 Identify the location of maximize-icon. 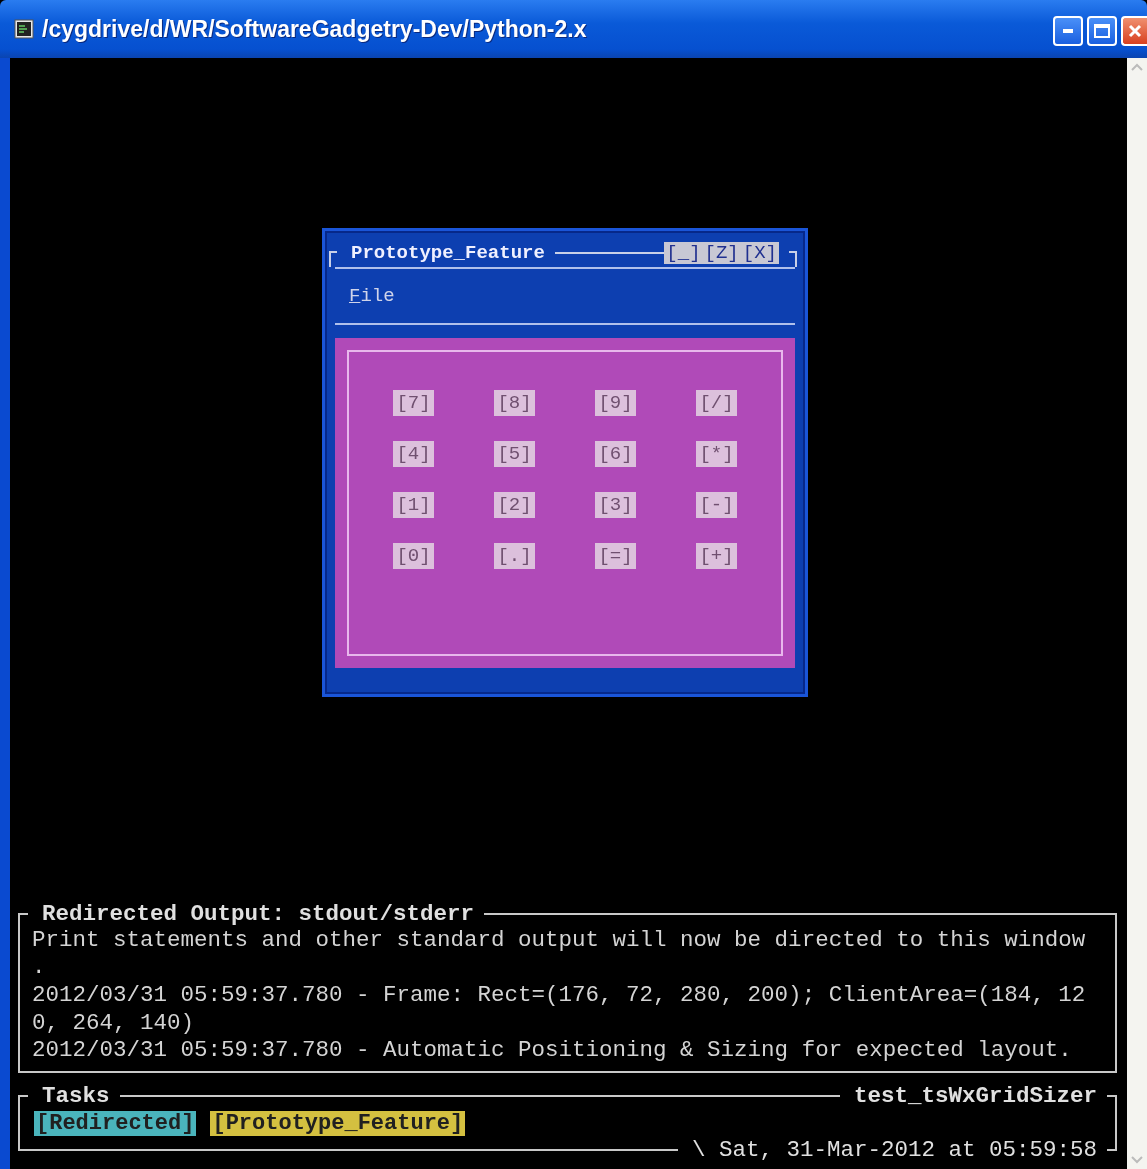
(1102, 31).